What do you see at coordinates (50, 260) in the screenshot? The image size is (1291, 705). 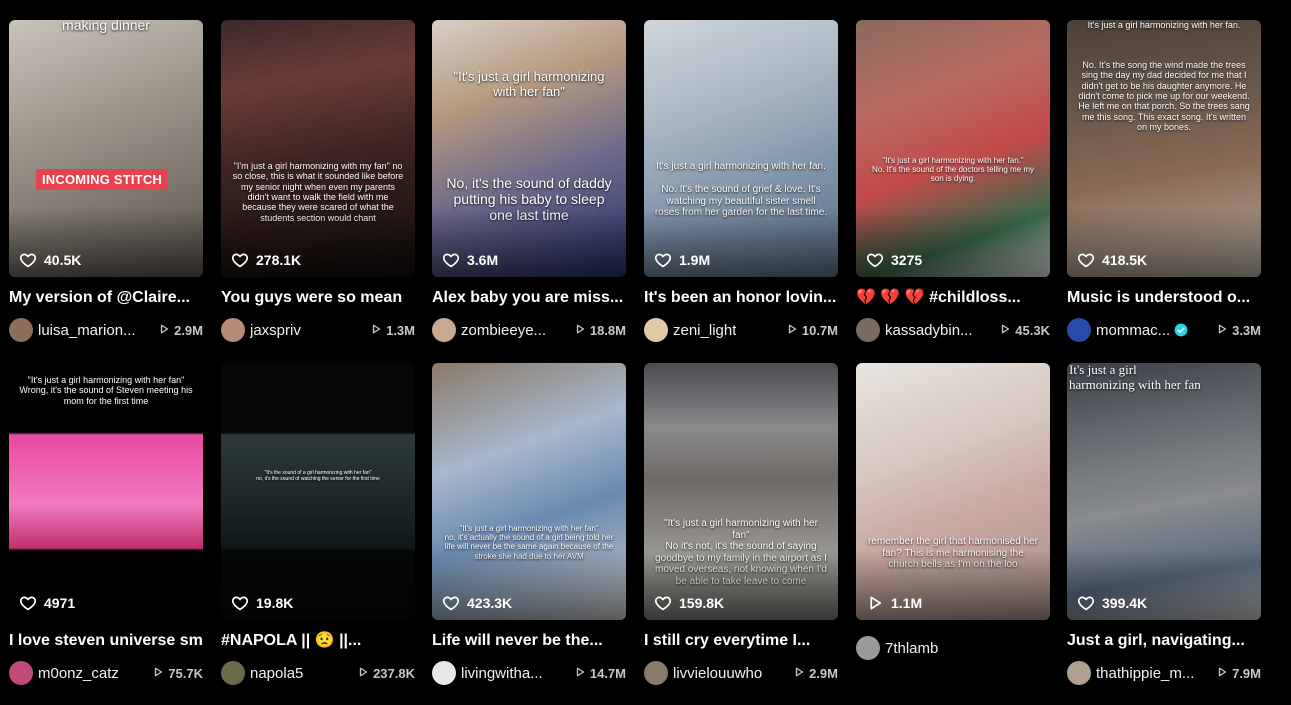 I see `like-count: 40.5K` at bounding box center [50, 260].